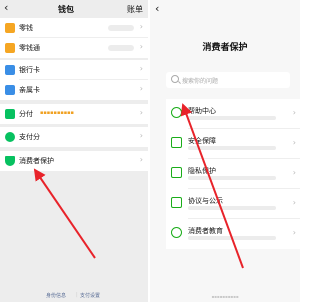  Describe the element at coordinates (205, 231) in the screenshot. I see `menu-item-label: 消费者教育` at that location.